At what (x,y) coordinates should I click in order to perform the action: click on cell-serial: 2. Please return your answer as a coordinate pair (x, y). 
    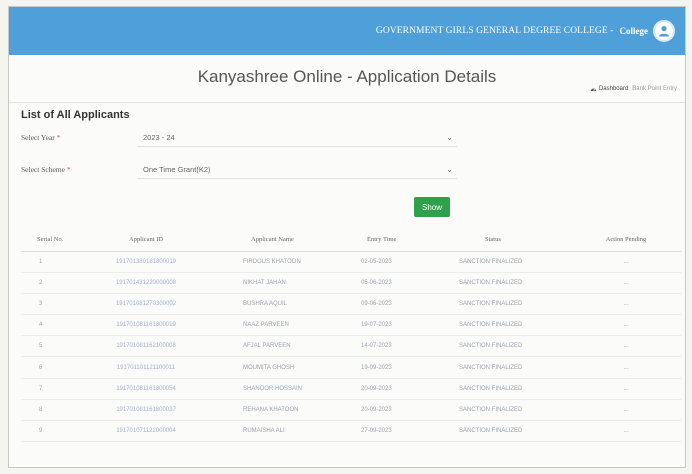
    Looking at the image, I should click on (46, 283).